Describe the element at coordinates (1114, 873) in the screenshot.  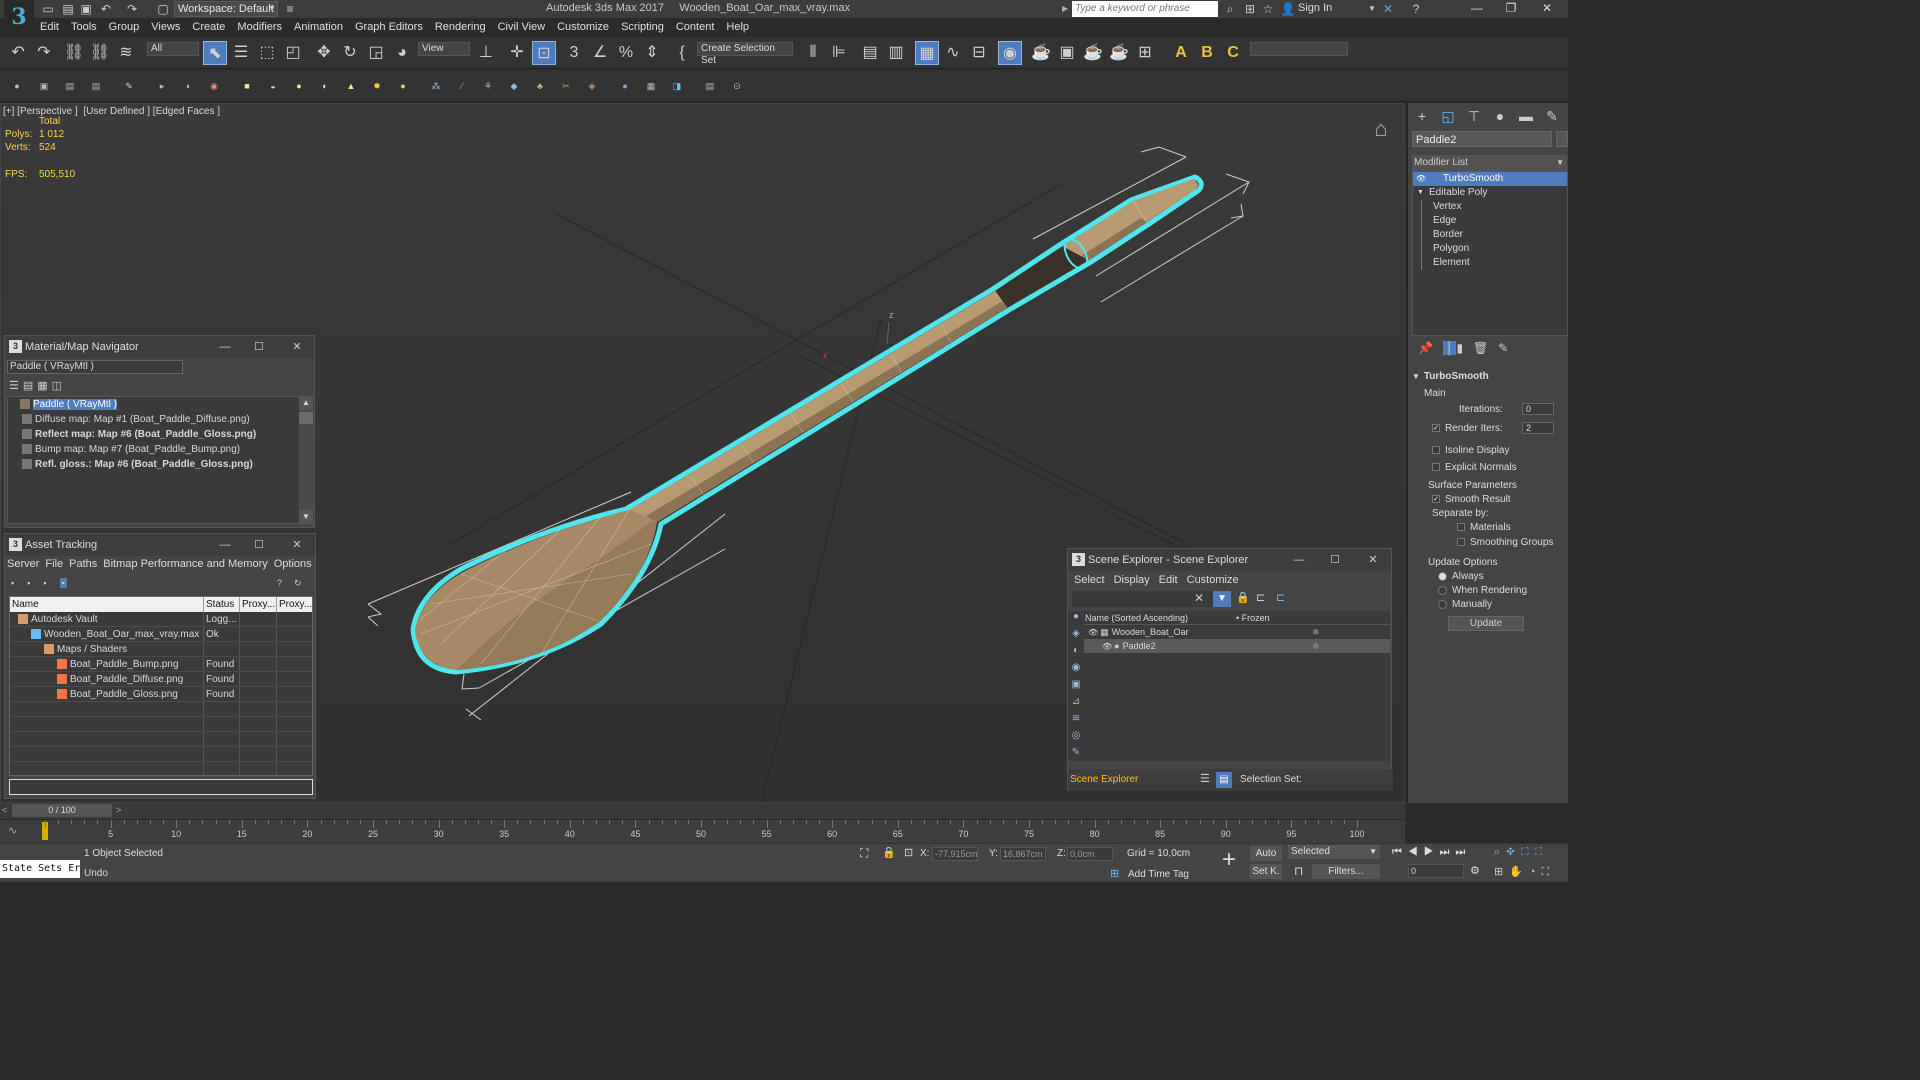
I see `time-tag-icon: ⊞` at that location.